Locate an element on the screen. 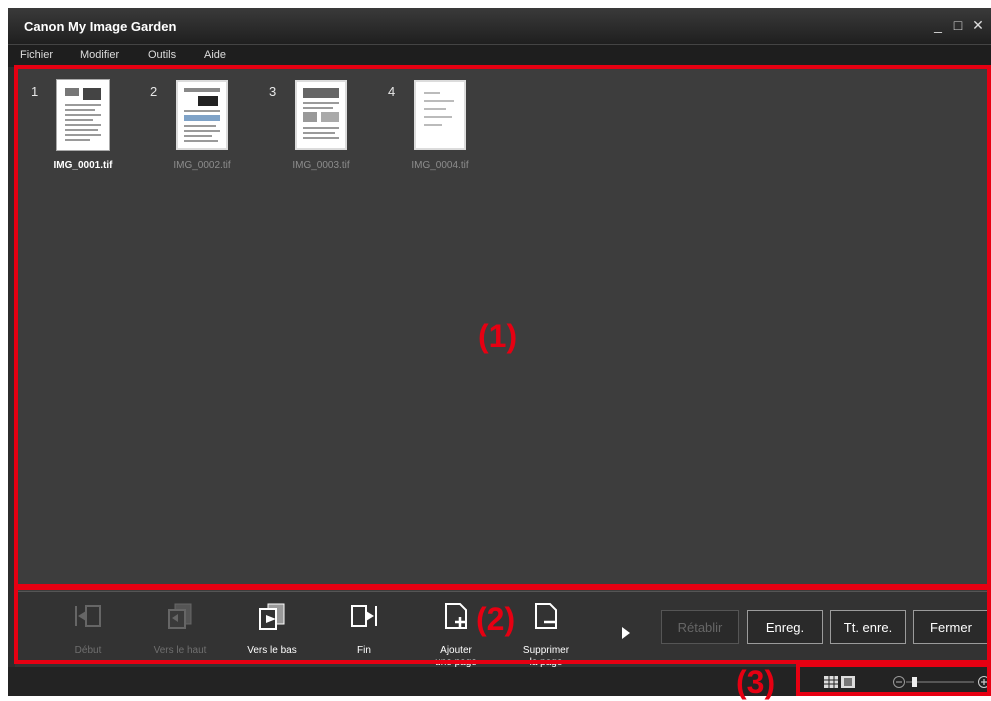 The height and width of the screenshot is (701, 991). move-down-label: Vers le bas is located at coordinates (272, 650).